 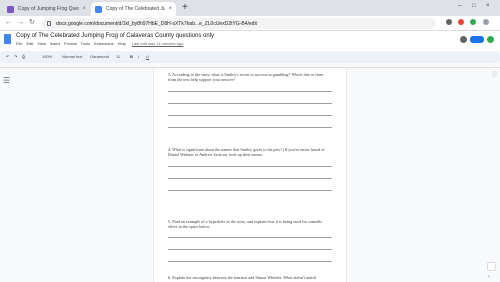 I want to click on tab-label: Copy of The Celebrated Jumpin, so click(x=136, y=9).